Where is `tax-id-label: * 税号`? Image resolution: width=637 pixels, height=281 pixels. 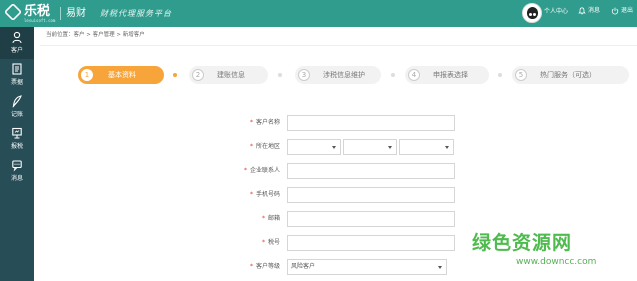 tax-id-label: * 税号 is located at coordinates (270, 242).